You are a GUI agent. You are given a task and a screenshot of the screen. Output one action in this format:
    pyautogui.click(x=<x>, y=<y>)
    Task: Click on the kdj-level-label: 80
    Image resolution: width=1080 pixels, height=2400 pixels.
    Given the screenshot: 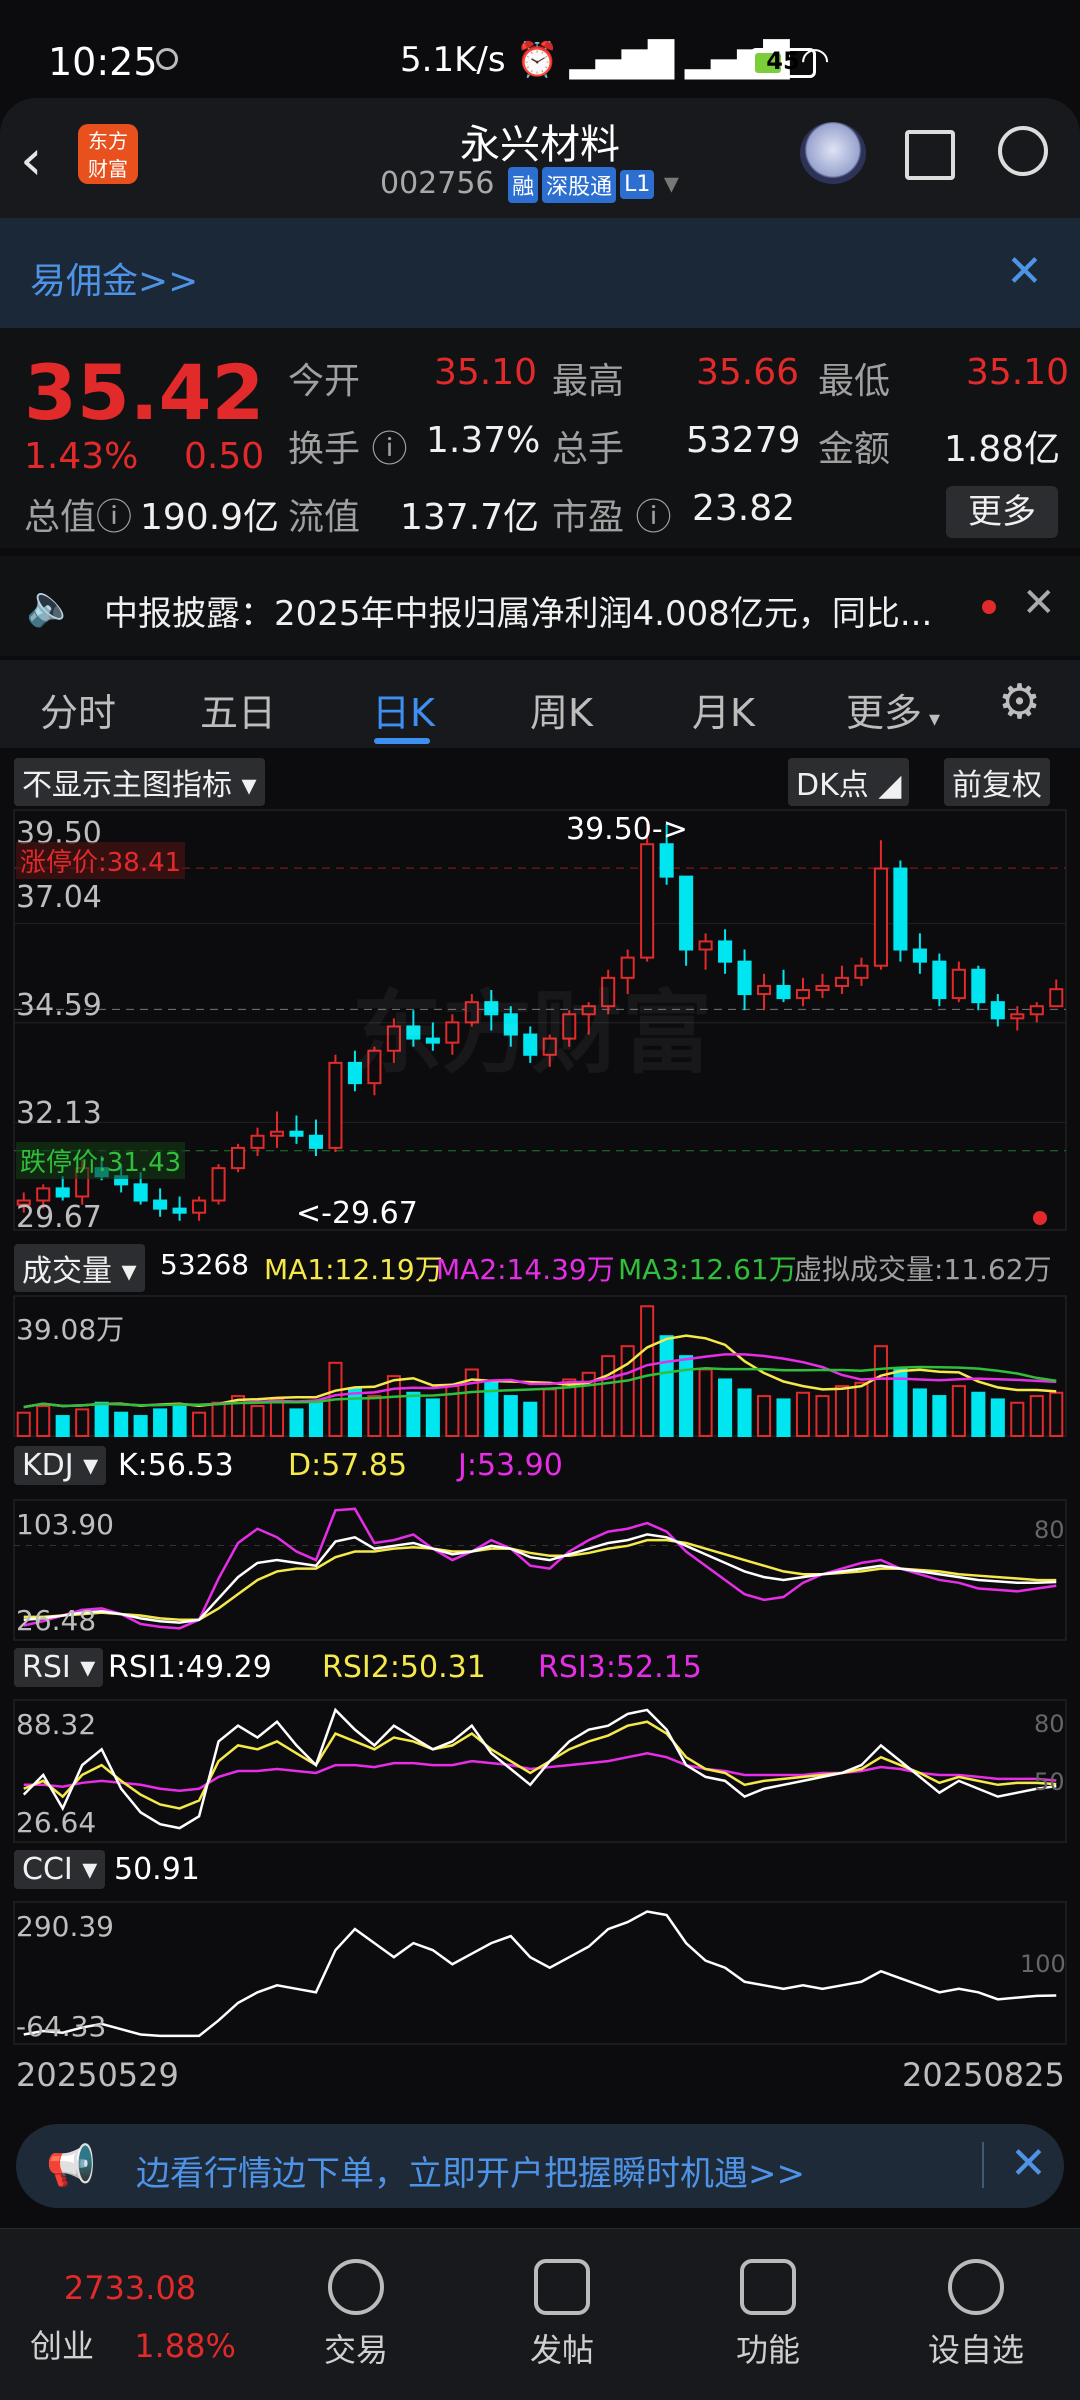 What is the action you would take?
    pyautogui.click(x=1049, y=1530)
    